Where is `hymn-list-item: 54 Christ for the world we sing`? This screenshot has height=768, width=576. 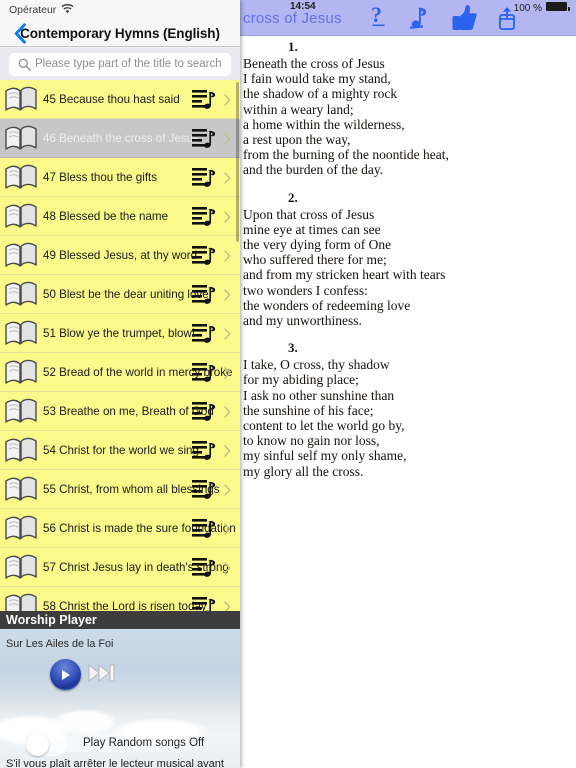 hymn-list-item: 54 Christ for the world we sing is located at coordinates (120, 450).